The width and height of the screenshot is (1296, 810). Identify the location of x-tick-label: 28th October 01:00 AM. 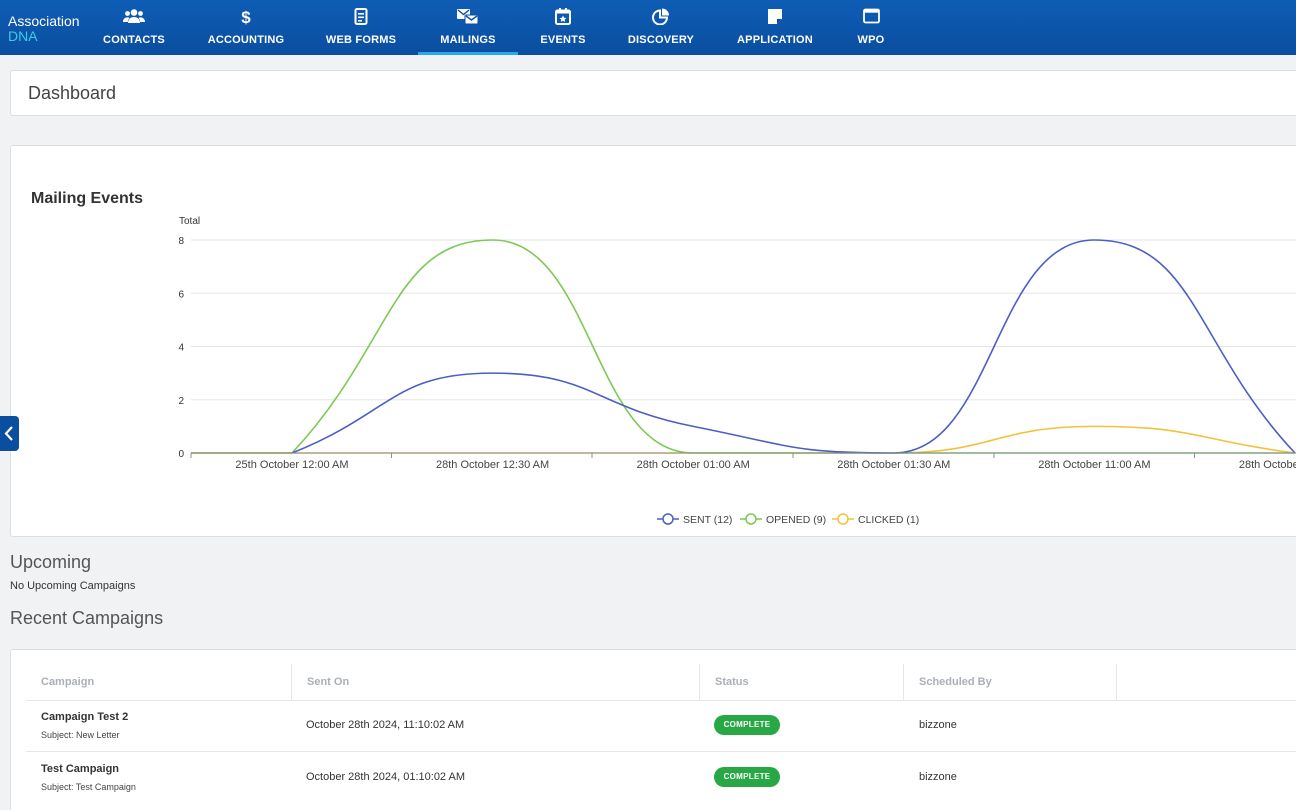
(693, 465).